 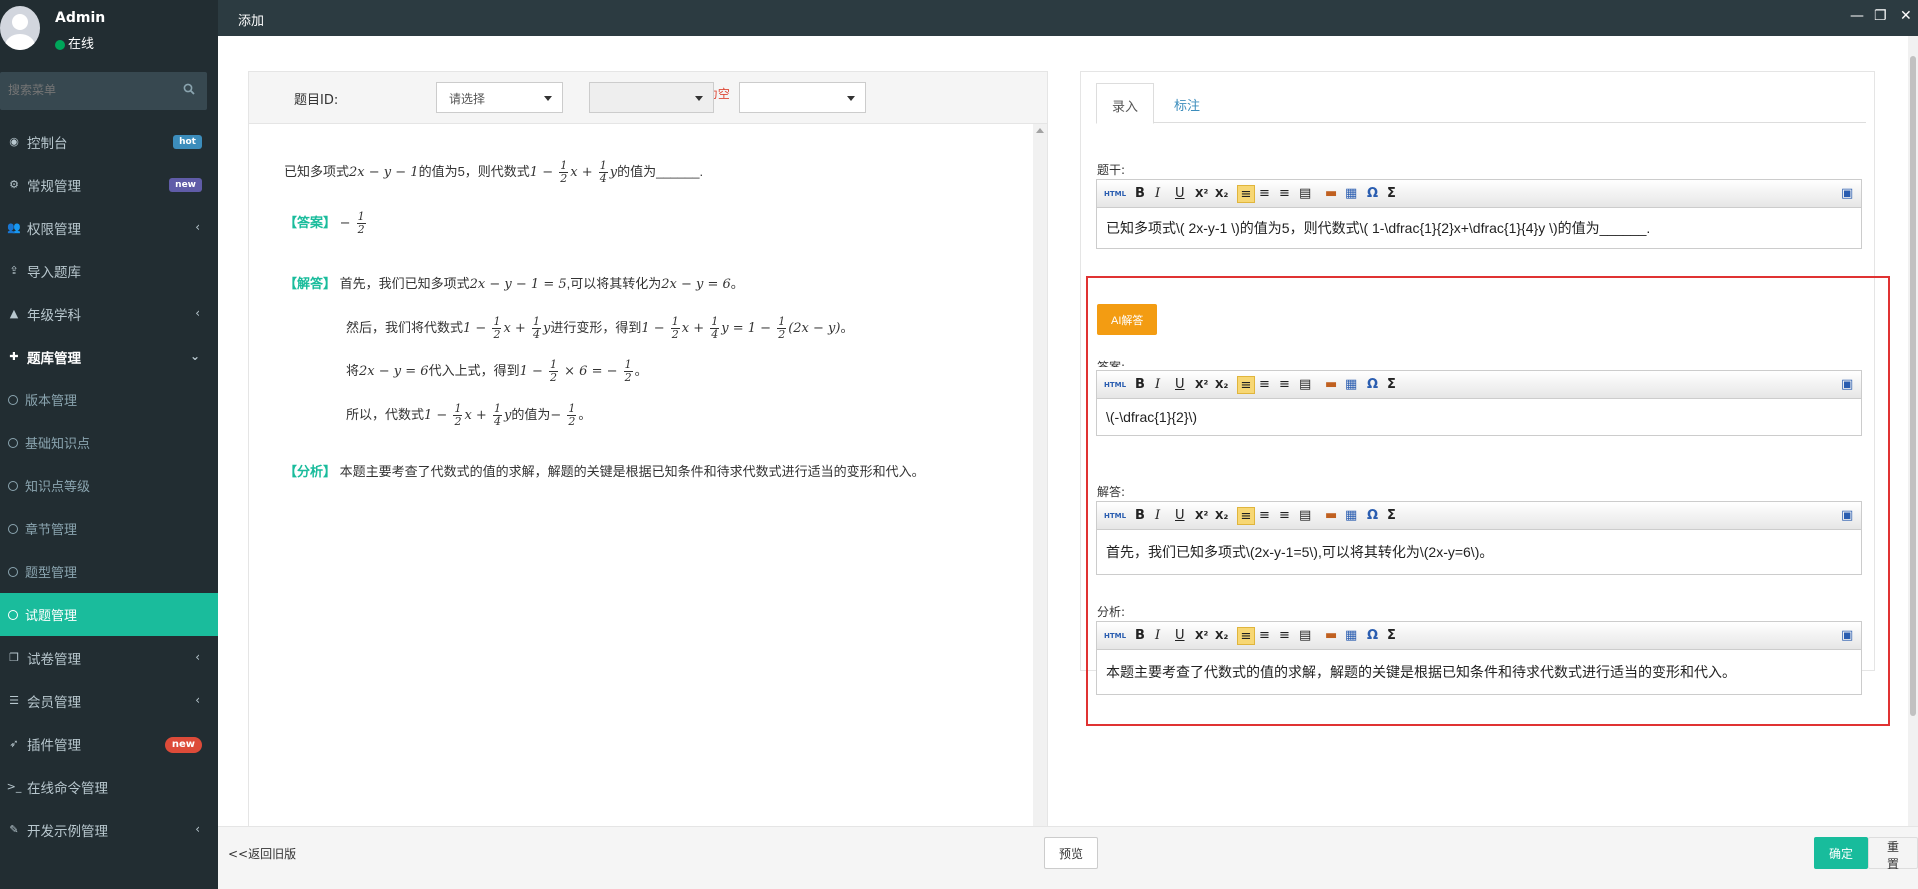 I want to click on preview-scrollbar, so click(x=1040, y=497).